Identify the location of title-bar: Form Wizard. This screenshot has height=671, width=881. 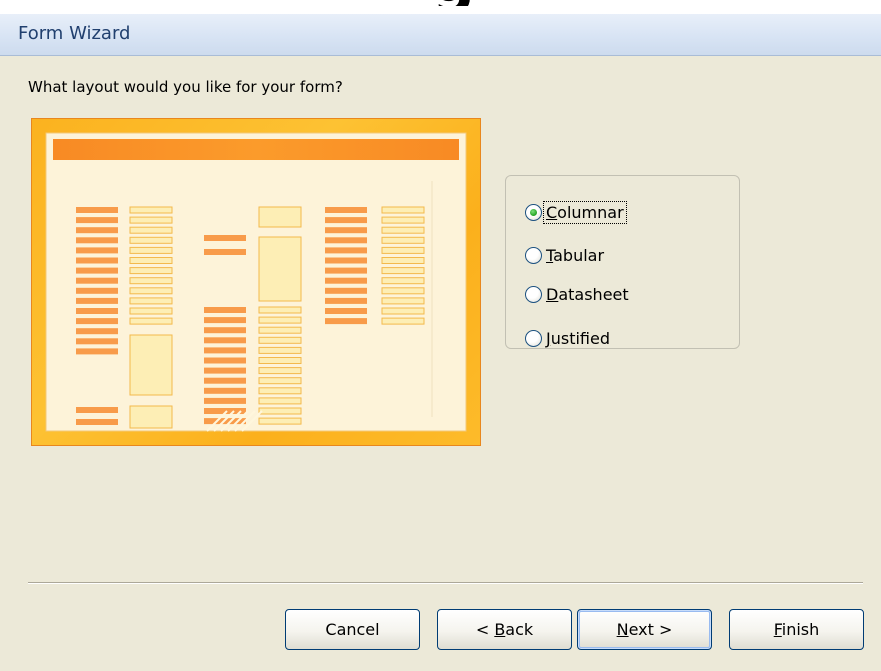
(440, 35).